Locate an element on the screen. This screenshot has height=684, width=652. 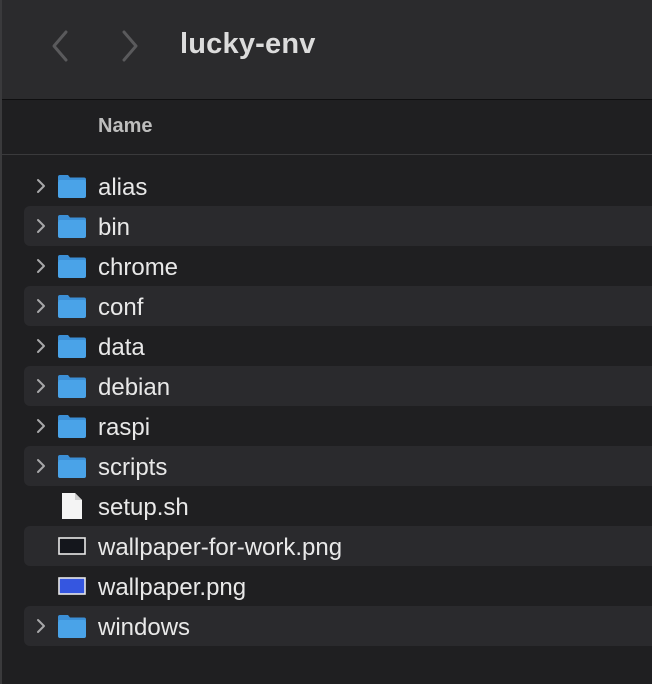
file-row-conf: conf is located at coordinates (338, 306).